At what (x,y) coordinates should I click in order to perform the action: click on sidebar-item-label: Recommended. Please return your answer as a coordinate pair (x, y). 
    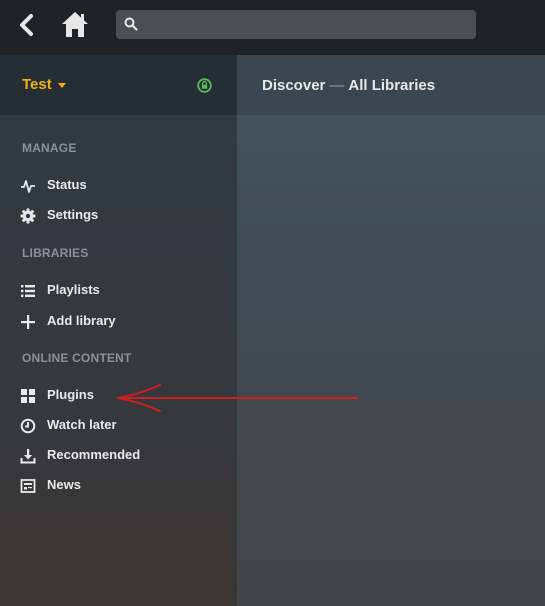
    Looking at the image, I should click on (94, 454).